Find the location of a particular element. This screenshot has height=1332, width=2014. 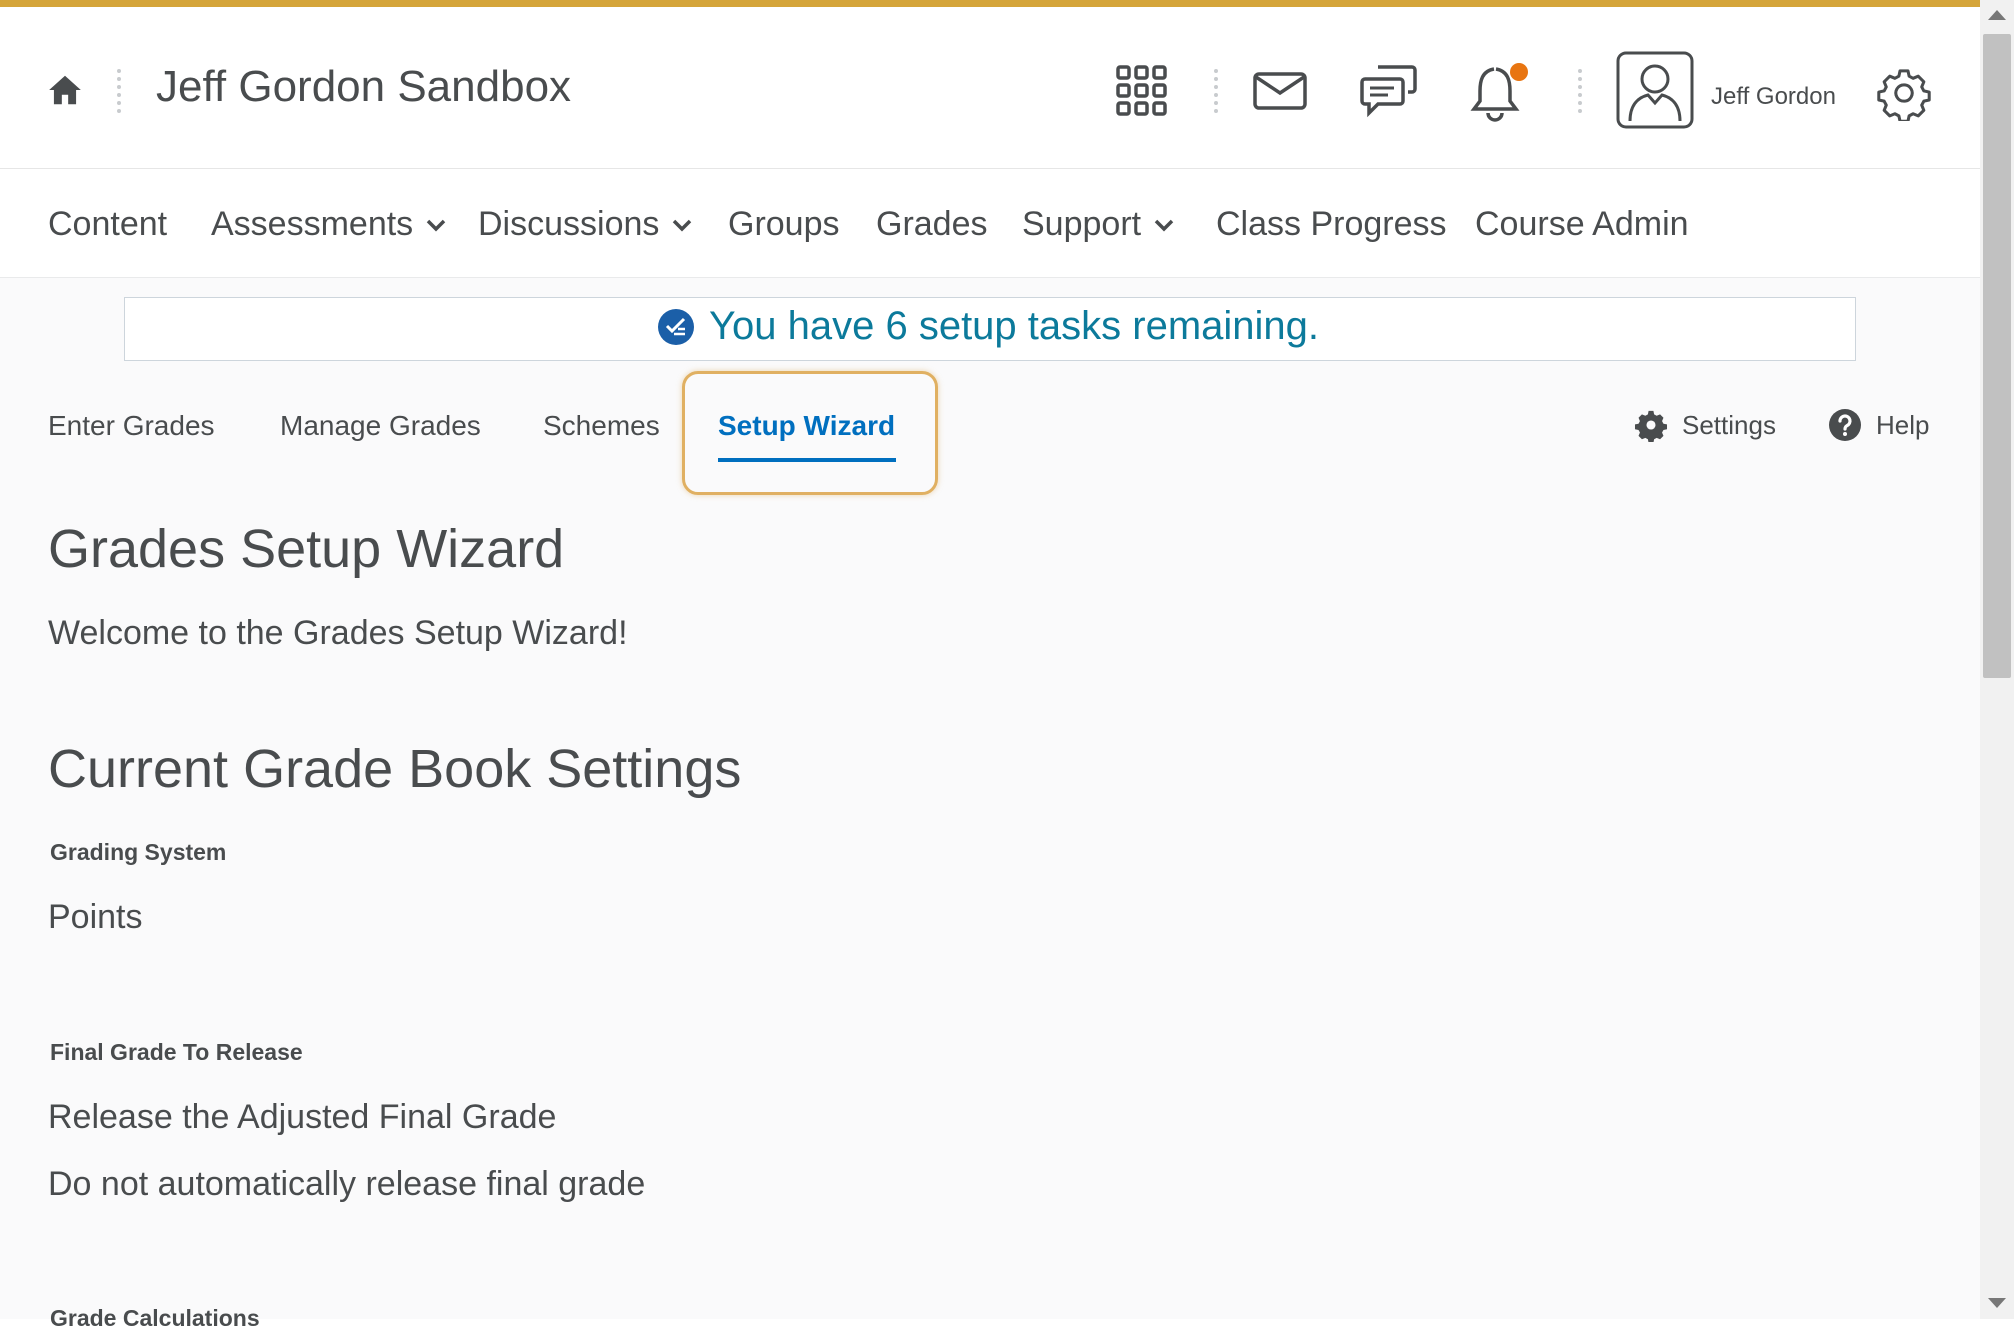

banner-text: You have 6 setup tasks remaining. is located at coordinates (1014, 326).